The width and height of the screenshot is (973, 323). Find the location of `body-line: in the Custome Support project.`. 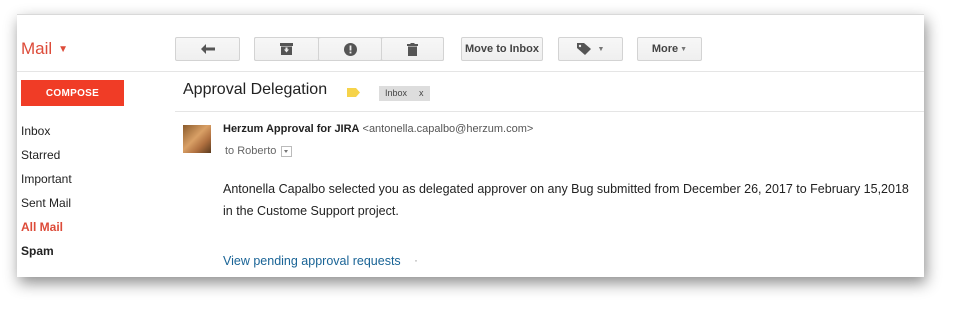

body-line: in the Custome Support project. is located at coordinates (311, 211).